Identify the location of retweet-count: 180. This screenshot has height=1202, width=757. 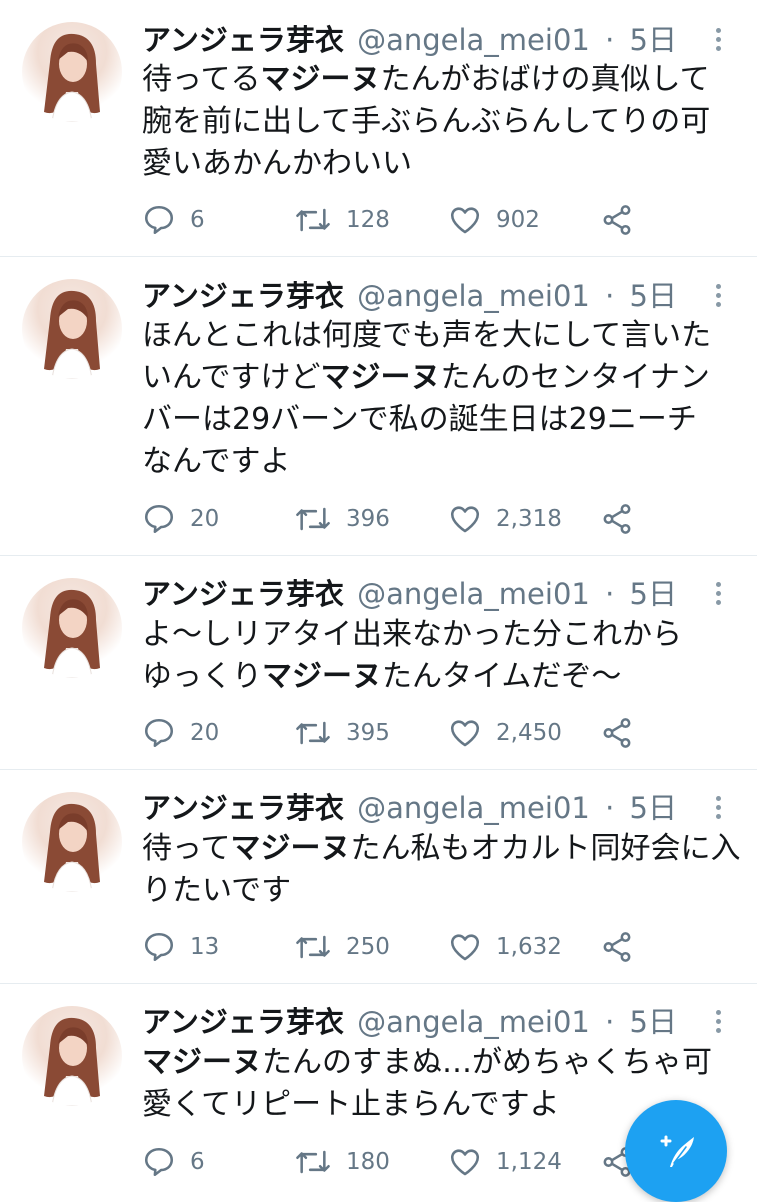
(368, 1162).